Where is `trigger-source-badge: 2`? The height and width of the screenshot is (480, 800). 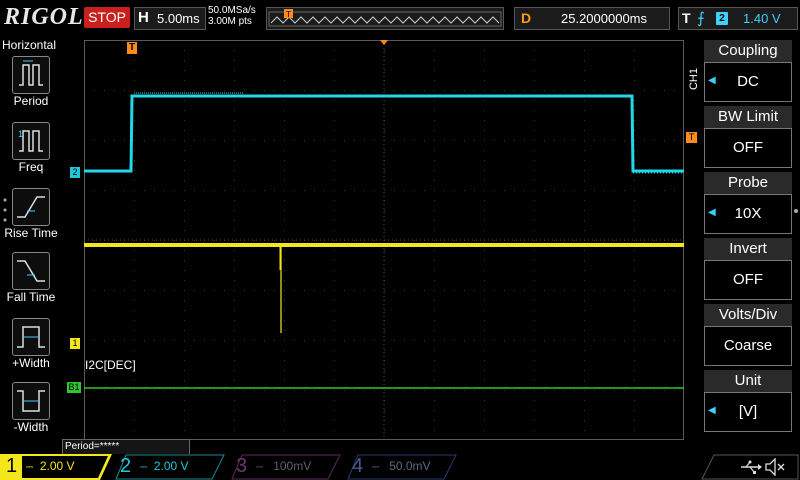
trigger-source-badge: 2 is located at coordinates (722, 18).